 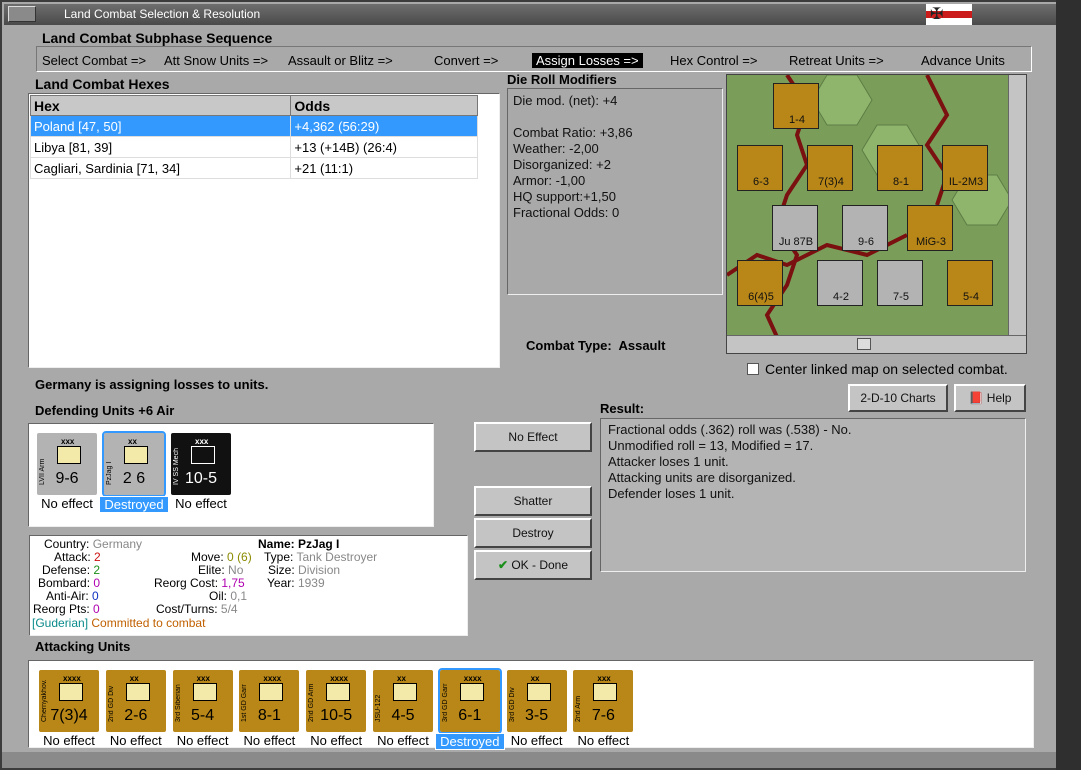 What do you see at coordinates (761, 182) in the screenshot?
I see `map-counter-strength: 6-3` at bounding box center [761, 182].